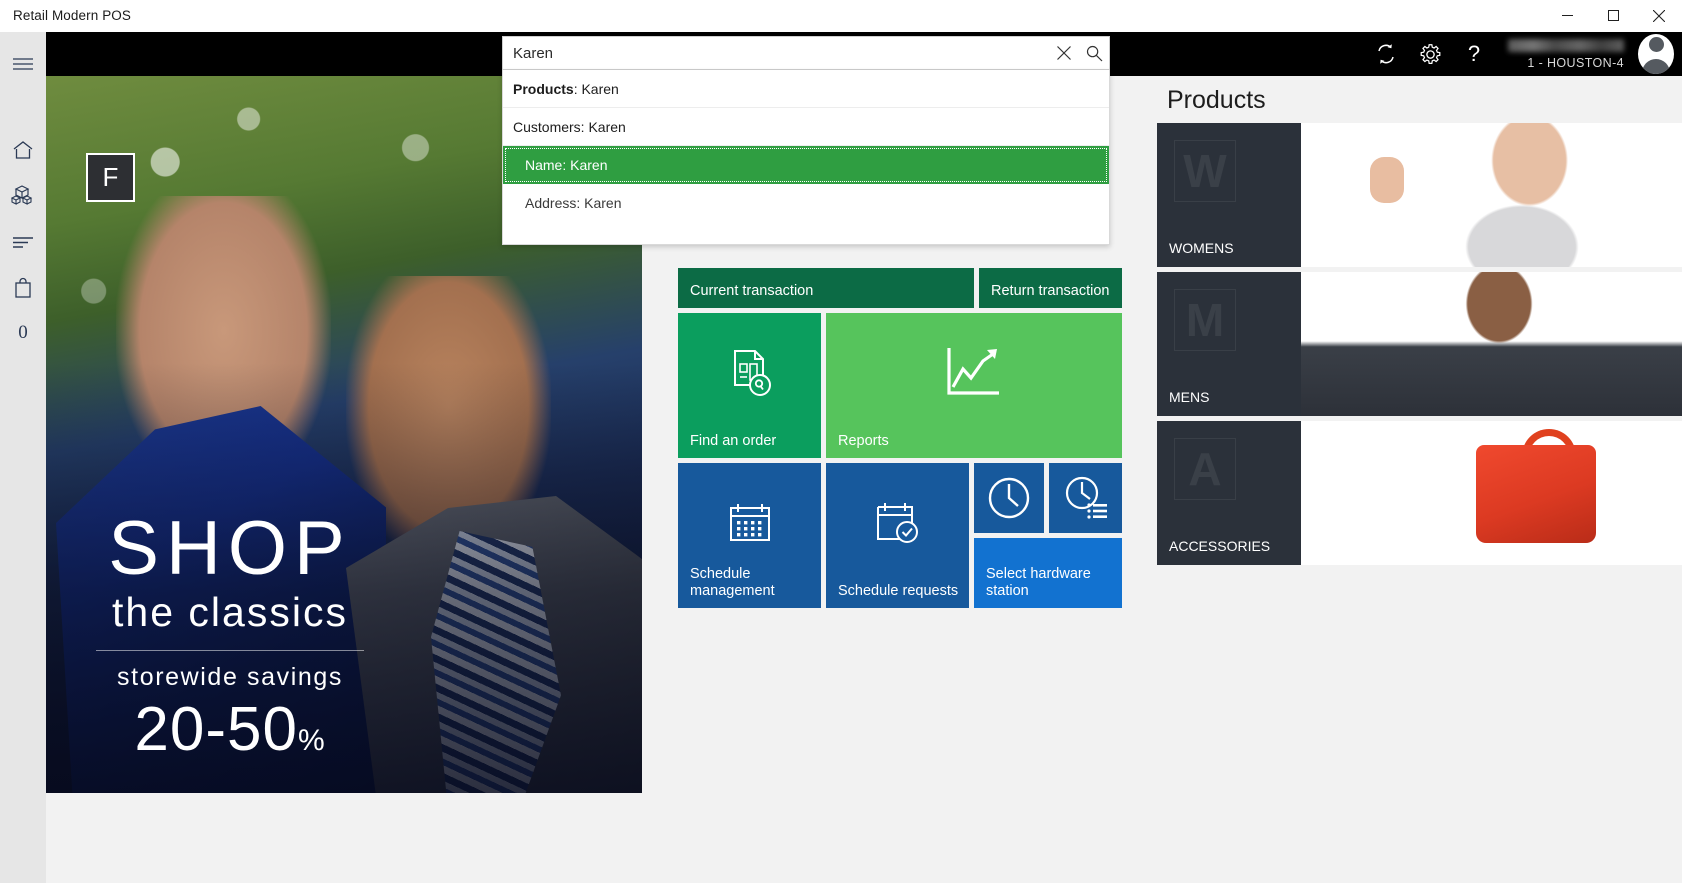 Image resolution: width=1682 pixels, height=883 pixels. I want to click on hamburger-icon, so click(23, 64).